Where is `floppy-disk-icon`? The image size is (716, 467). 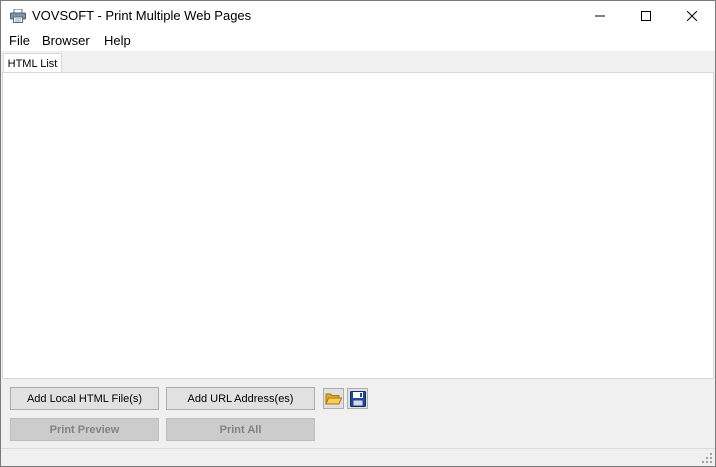
floppy-disk-icon is located at coordinates (357, 398).